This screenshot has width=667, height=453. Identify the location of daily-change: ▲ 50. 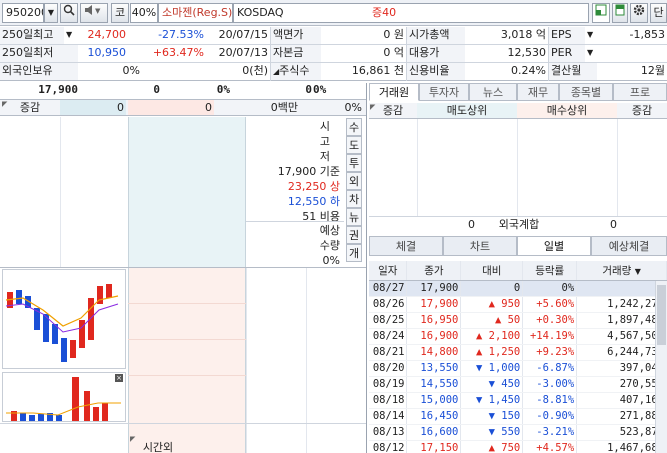
(492, 320).